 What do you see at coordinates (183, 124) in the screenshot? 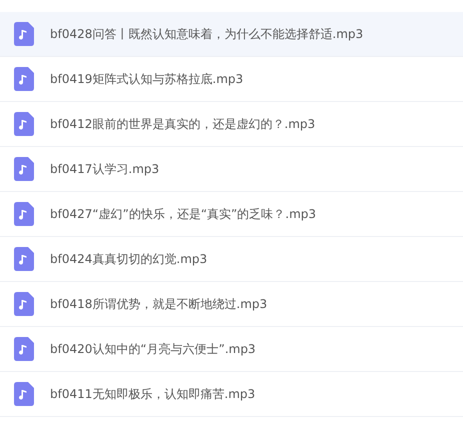
I see `file-name: bf0412眼前的世界是真实的，还是虚幻的？.mp3` at bounding box center [183, 124].